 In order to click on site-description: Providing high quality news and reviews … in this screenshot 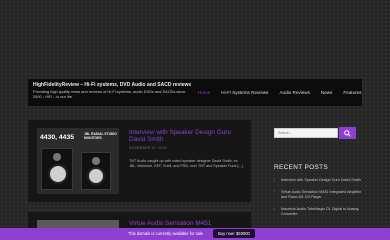, I will do `click(109, 94)`.